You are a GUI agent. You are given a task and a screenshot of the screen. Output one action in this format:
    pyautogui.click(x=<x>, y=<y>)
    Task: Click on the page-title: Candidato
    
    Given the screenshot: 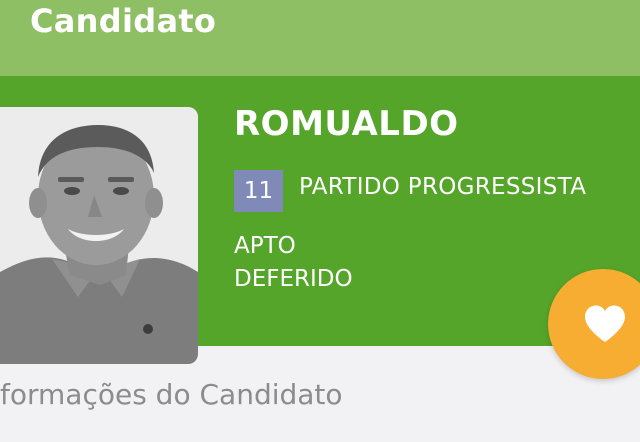 What is the action you would take?
    pyautogui.click(x=123, y=21)
    